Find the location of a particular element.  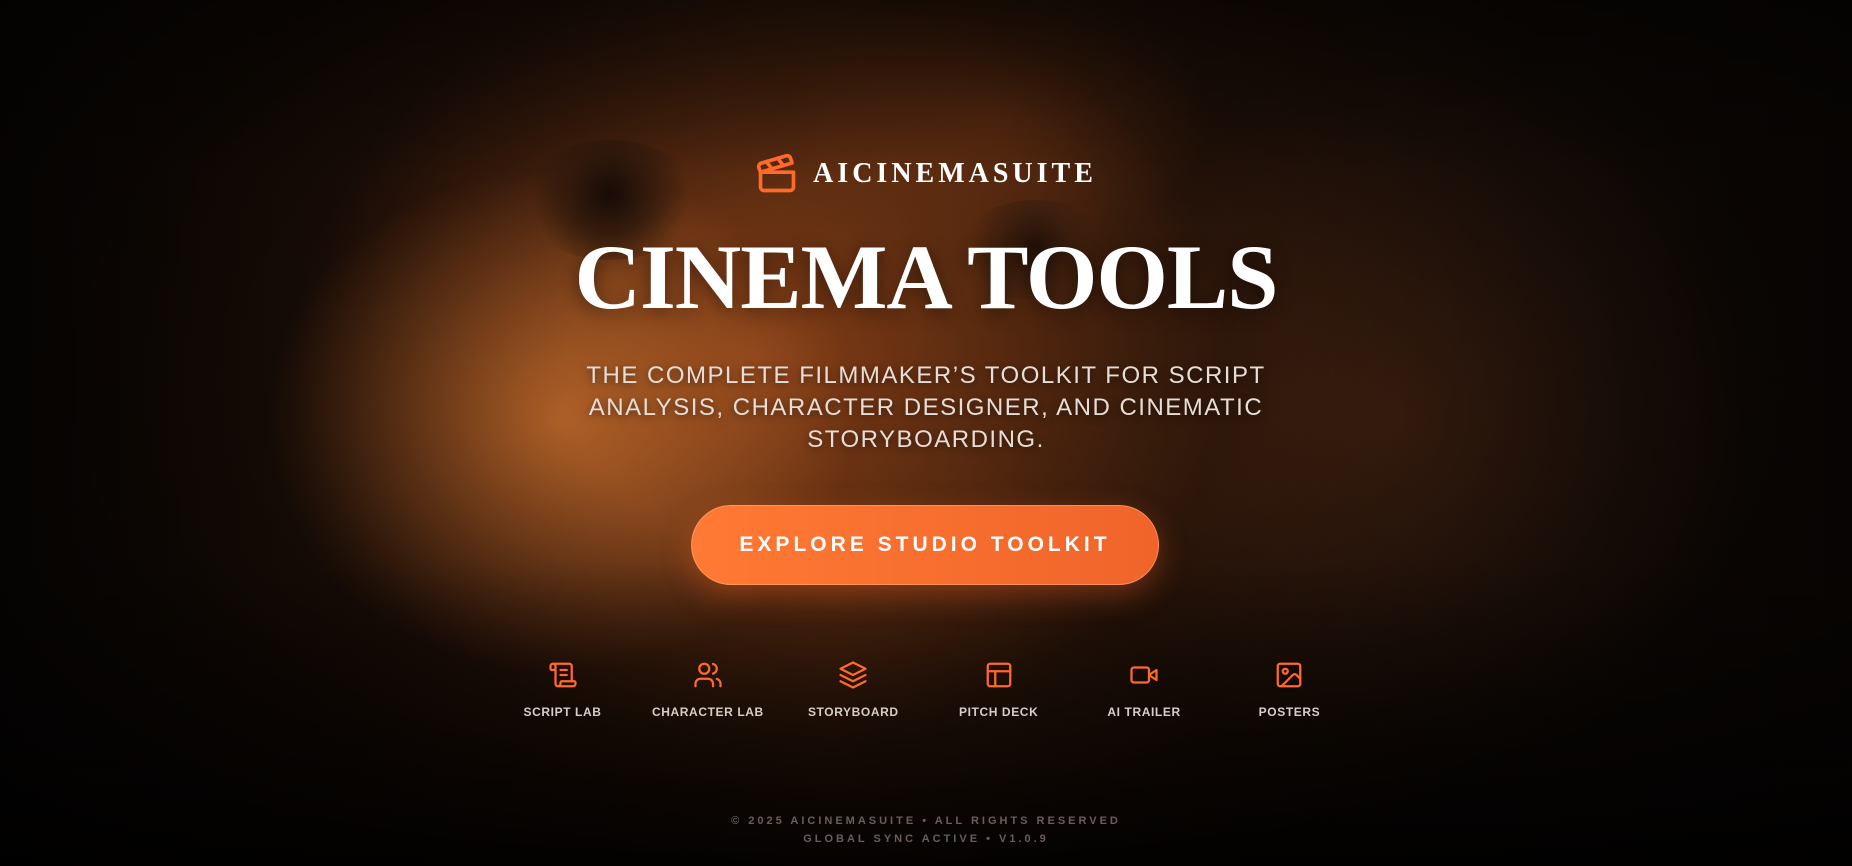

tool-label: PITCH DECK is located at coordinates (999, 712).